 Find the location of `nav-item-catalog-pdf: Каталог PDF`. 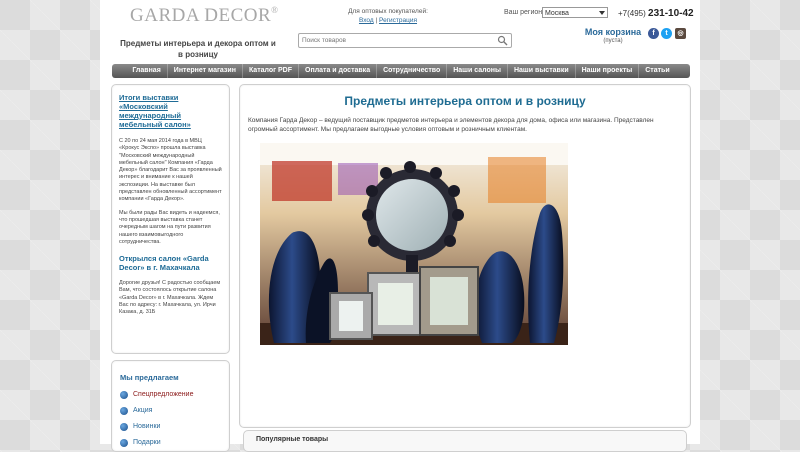

nav-item-catalog-pdf: Каталог PDF is located at coordinates (271, 71).